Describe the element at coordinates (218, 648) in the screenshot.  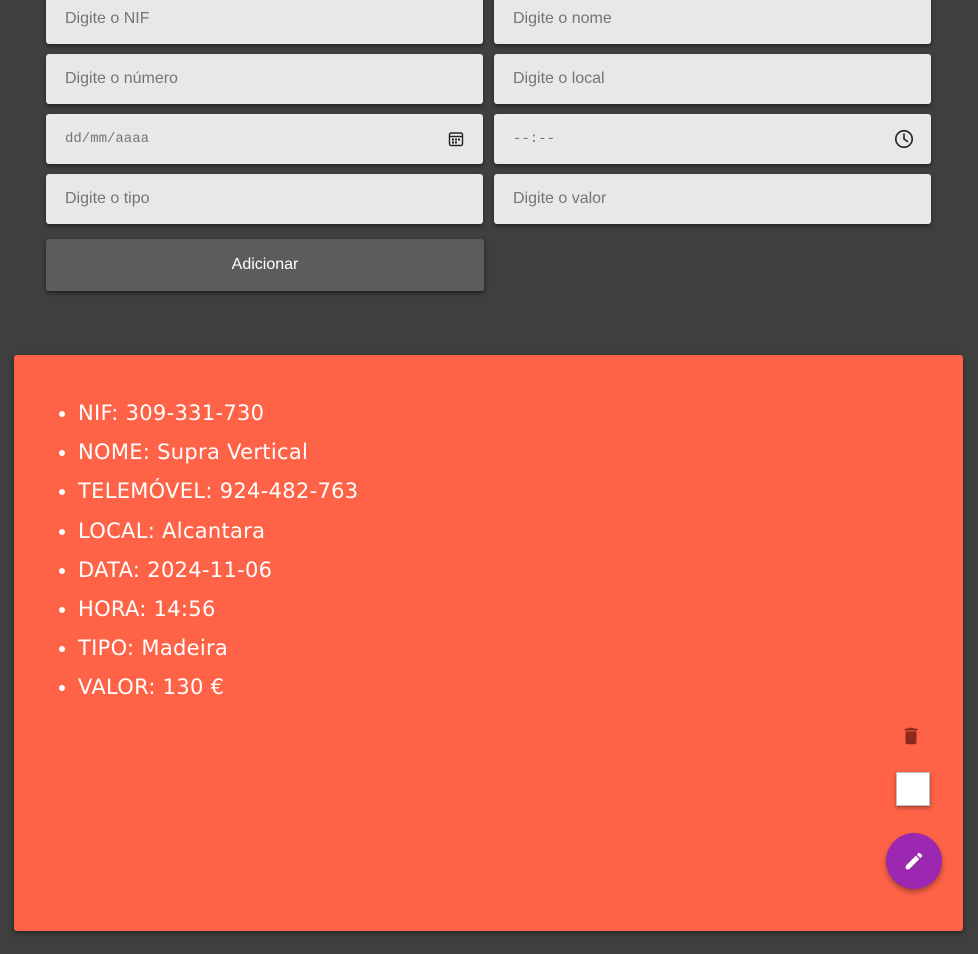
I see `detail-tipo: TIPO: Madeira` at that location.